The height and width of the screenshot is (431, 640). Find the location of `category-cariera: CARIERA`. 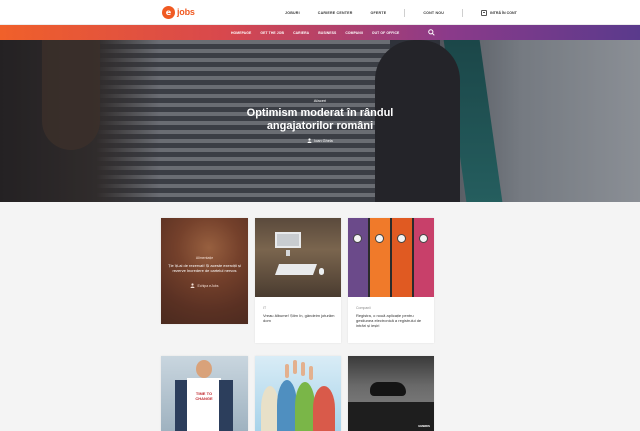

category-cariera: CARIERA is located at coordinates (301, 33).